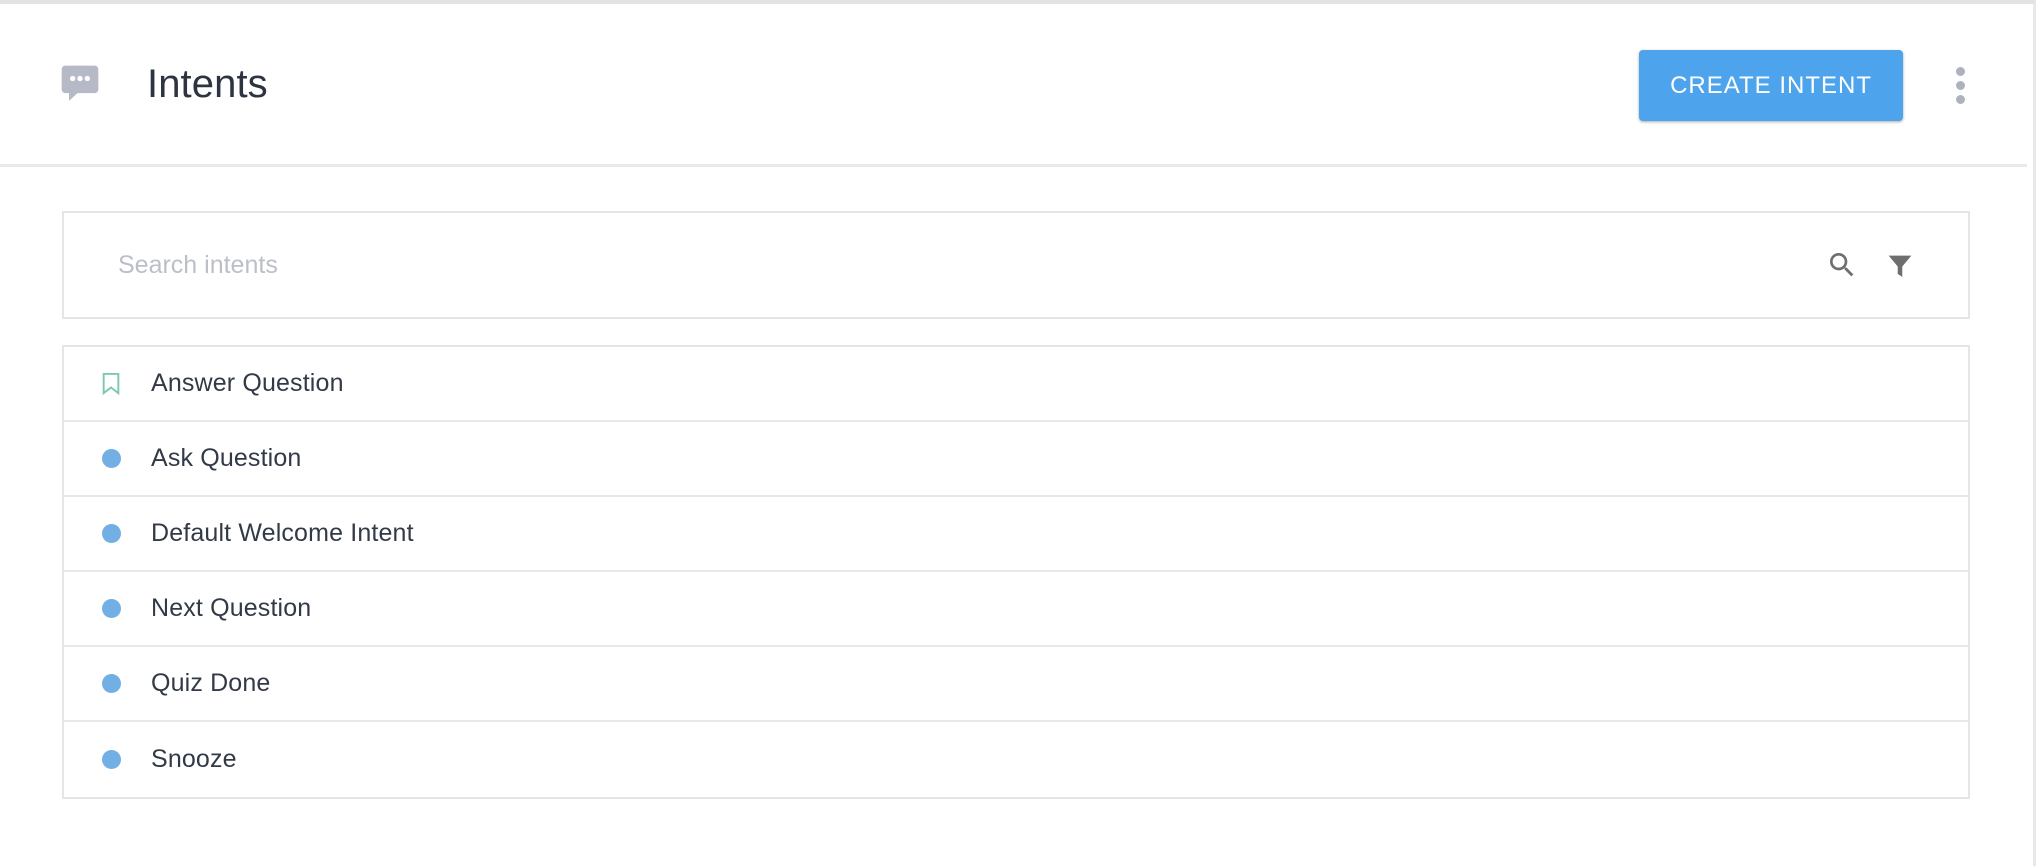 This screenshot has width=2036, height=866. I want to click on list-item: Ask Question, so click(1016, 459).